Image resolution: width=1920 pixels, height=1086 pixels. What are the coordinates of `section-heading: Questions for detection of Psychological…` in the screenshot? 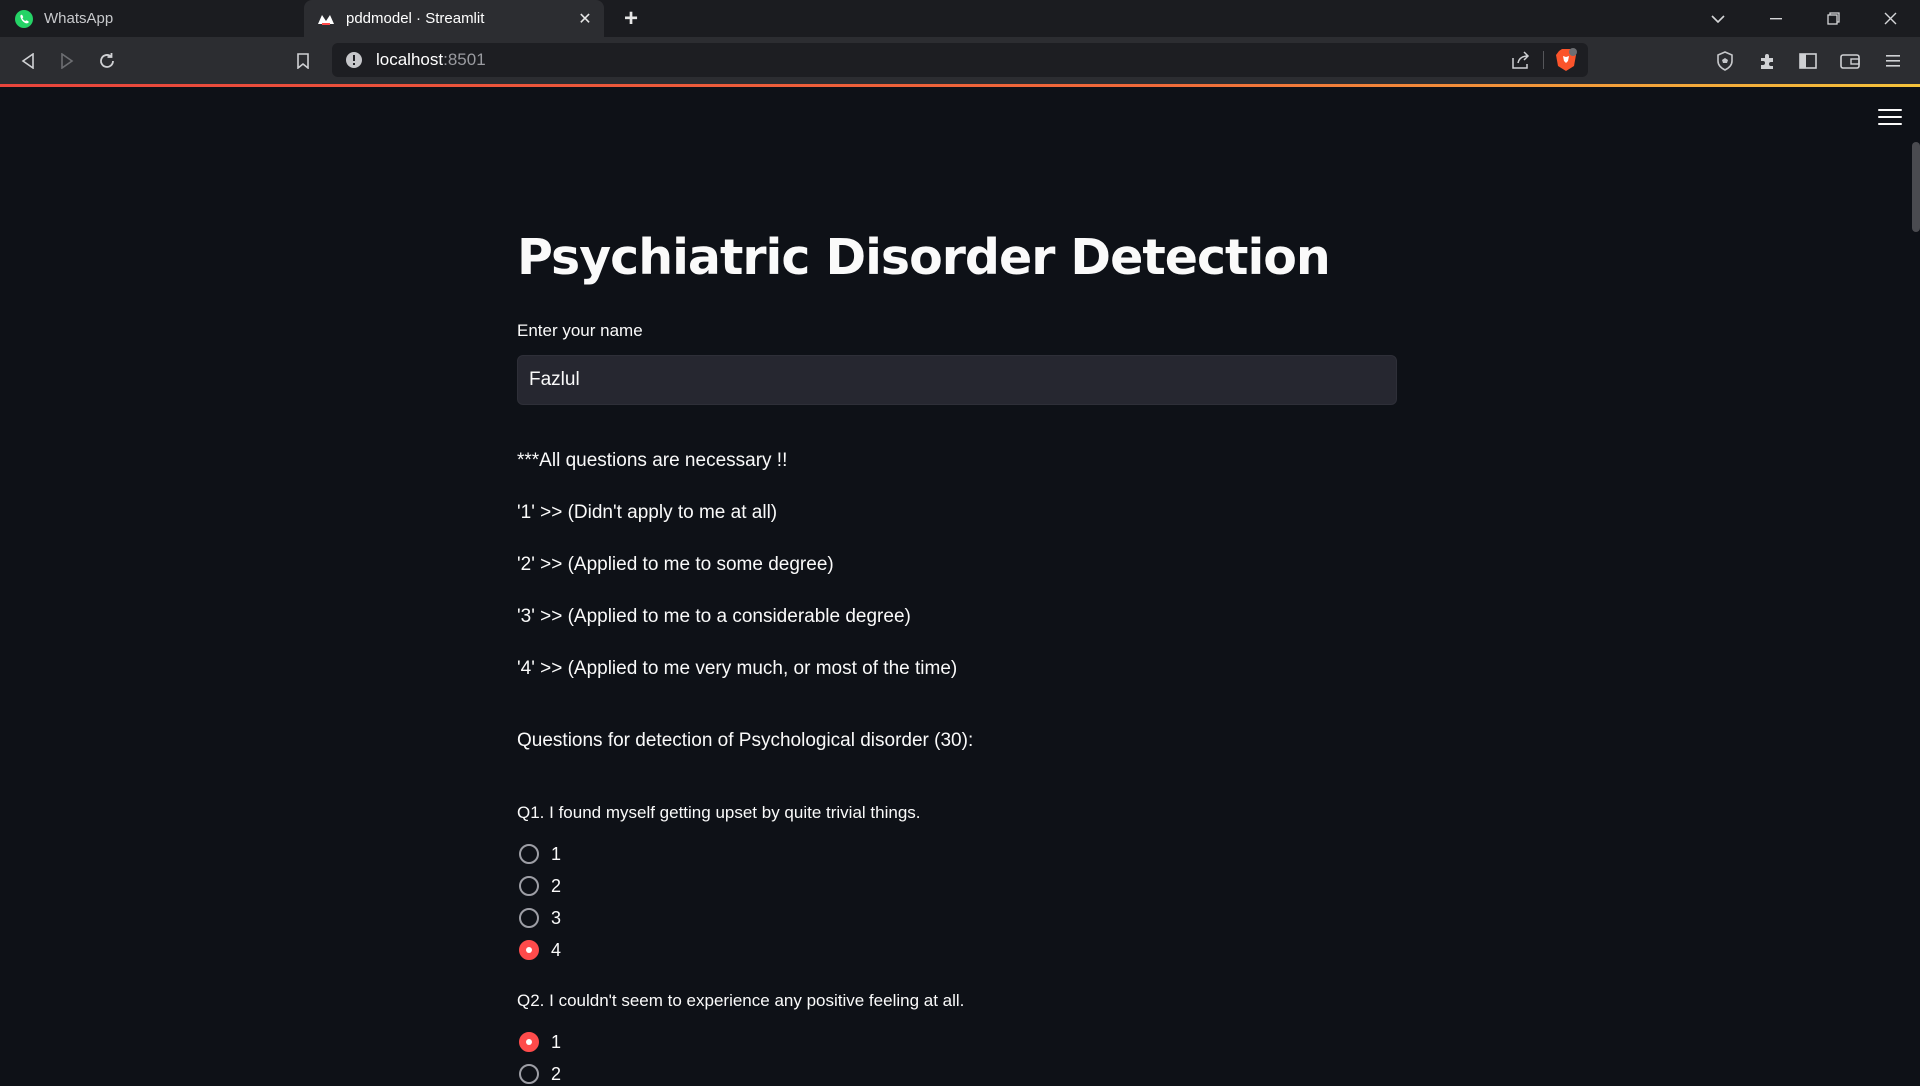 It's located at (745, 740).